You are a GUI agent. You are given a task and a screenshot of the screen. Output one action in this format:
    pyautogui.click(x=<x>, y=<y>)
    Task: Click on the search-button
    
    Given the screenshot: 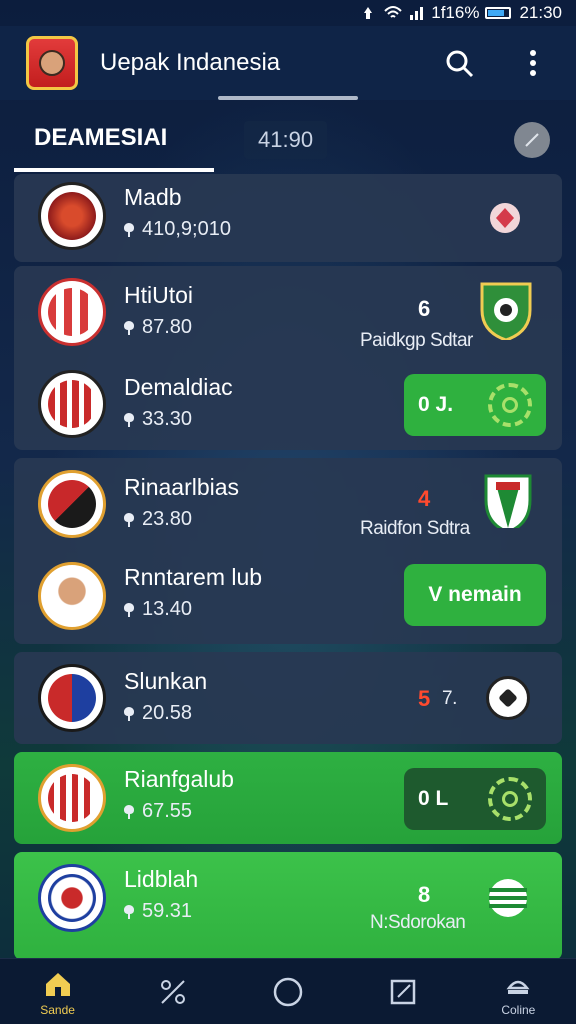 What is the action you would take?
    pyautogui.click(x=459, y=63)
    